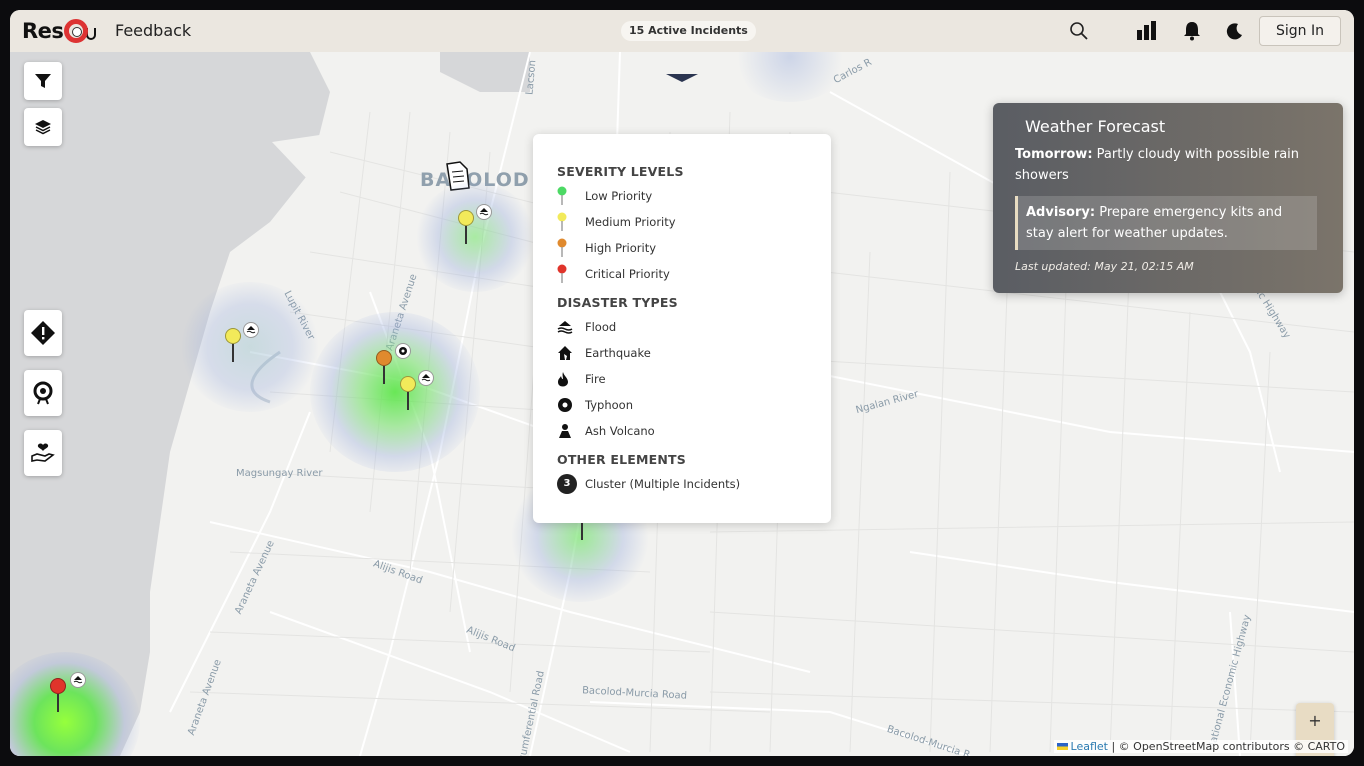  I want to click on weather-title: Weather Forecast, so click(1095, 126).